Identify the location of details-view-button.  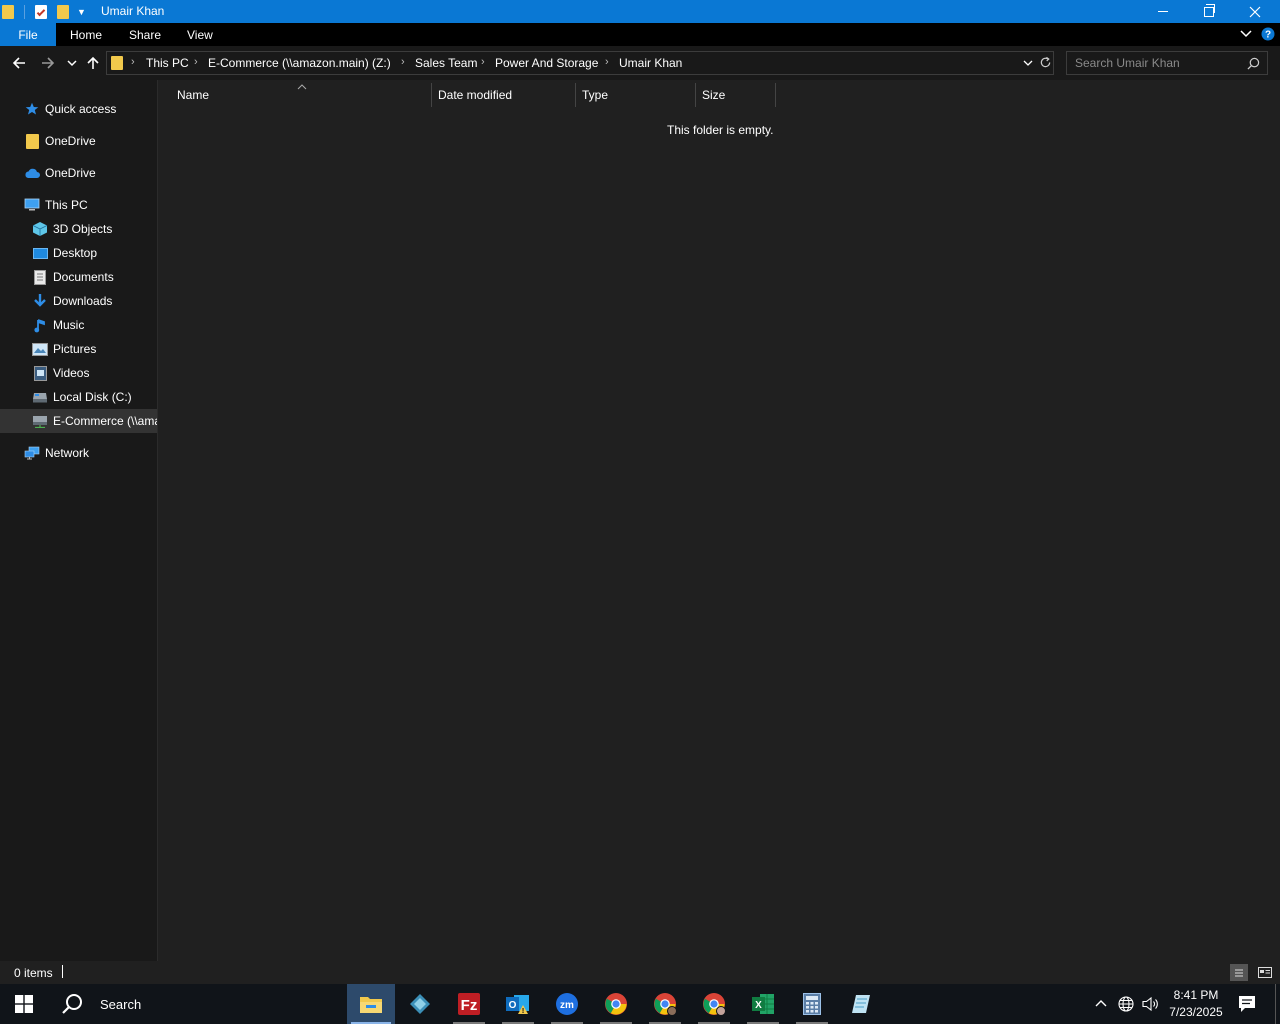
(1239, 972).